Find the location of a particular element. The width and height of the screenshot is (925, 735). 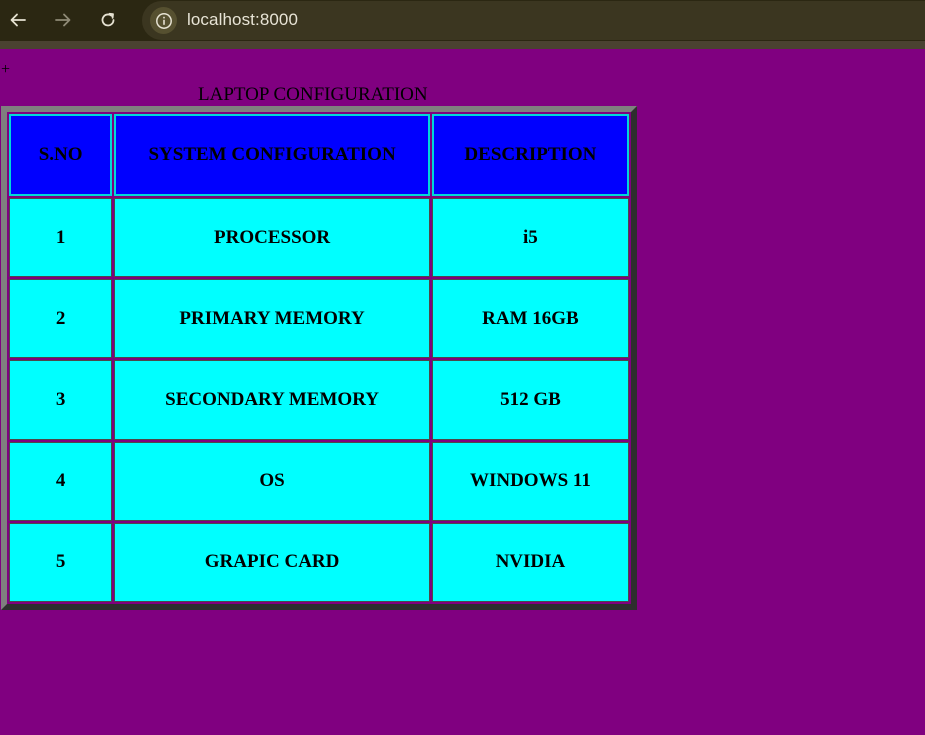

site-info-button is located at coordinates (163, 20).